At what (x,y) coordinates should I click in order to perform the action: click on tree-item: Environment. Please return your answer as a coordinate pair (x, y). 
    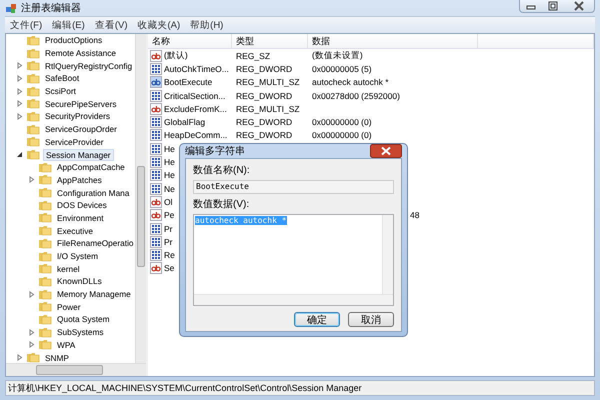
    Looking at the image, I should click on (80, 218).